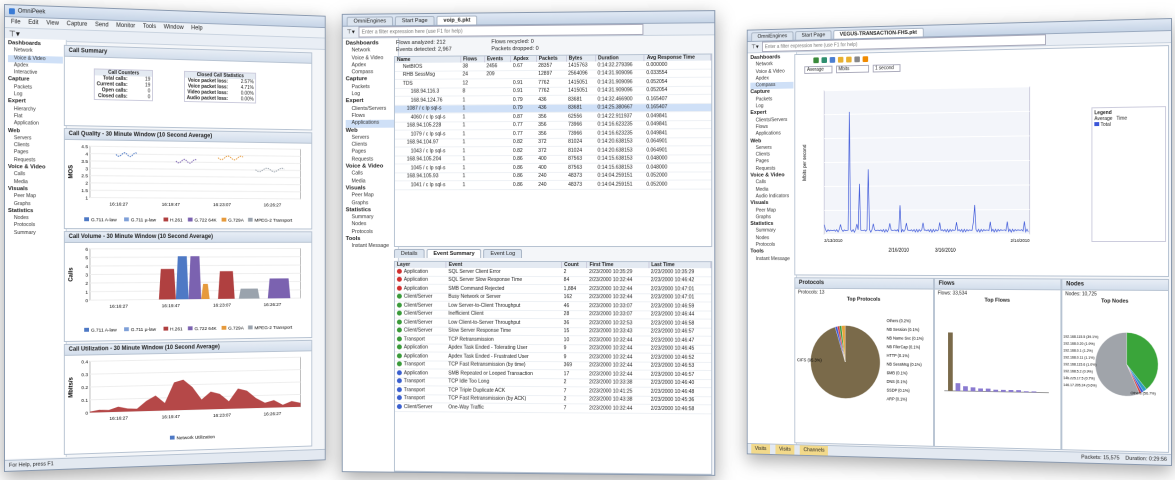 This screenshot has width=1175, height=480. What do you see at coordinates (814, 450) in the screenshot?
I see `status-tab: Channels` at bounding box center [814, 450].